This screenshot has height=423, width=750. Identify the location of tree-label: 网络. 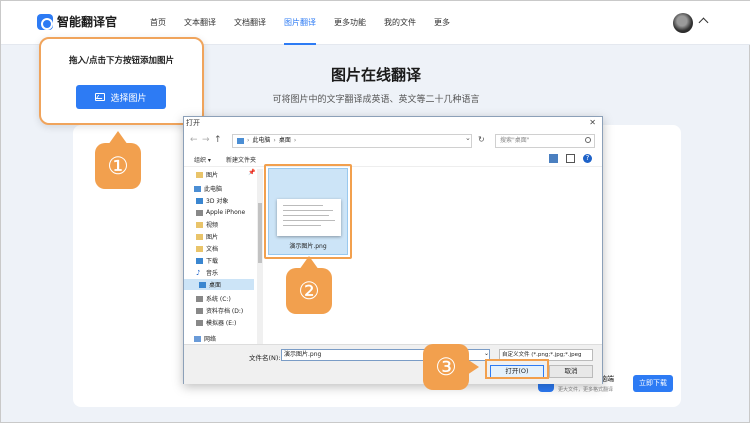
(210, 339).